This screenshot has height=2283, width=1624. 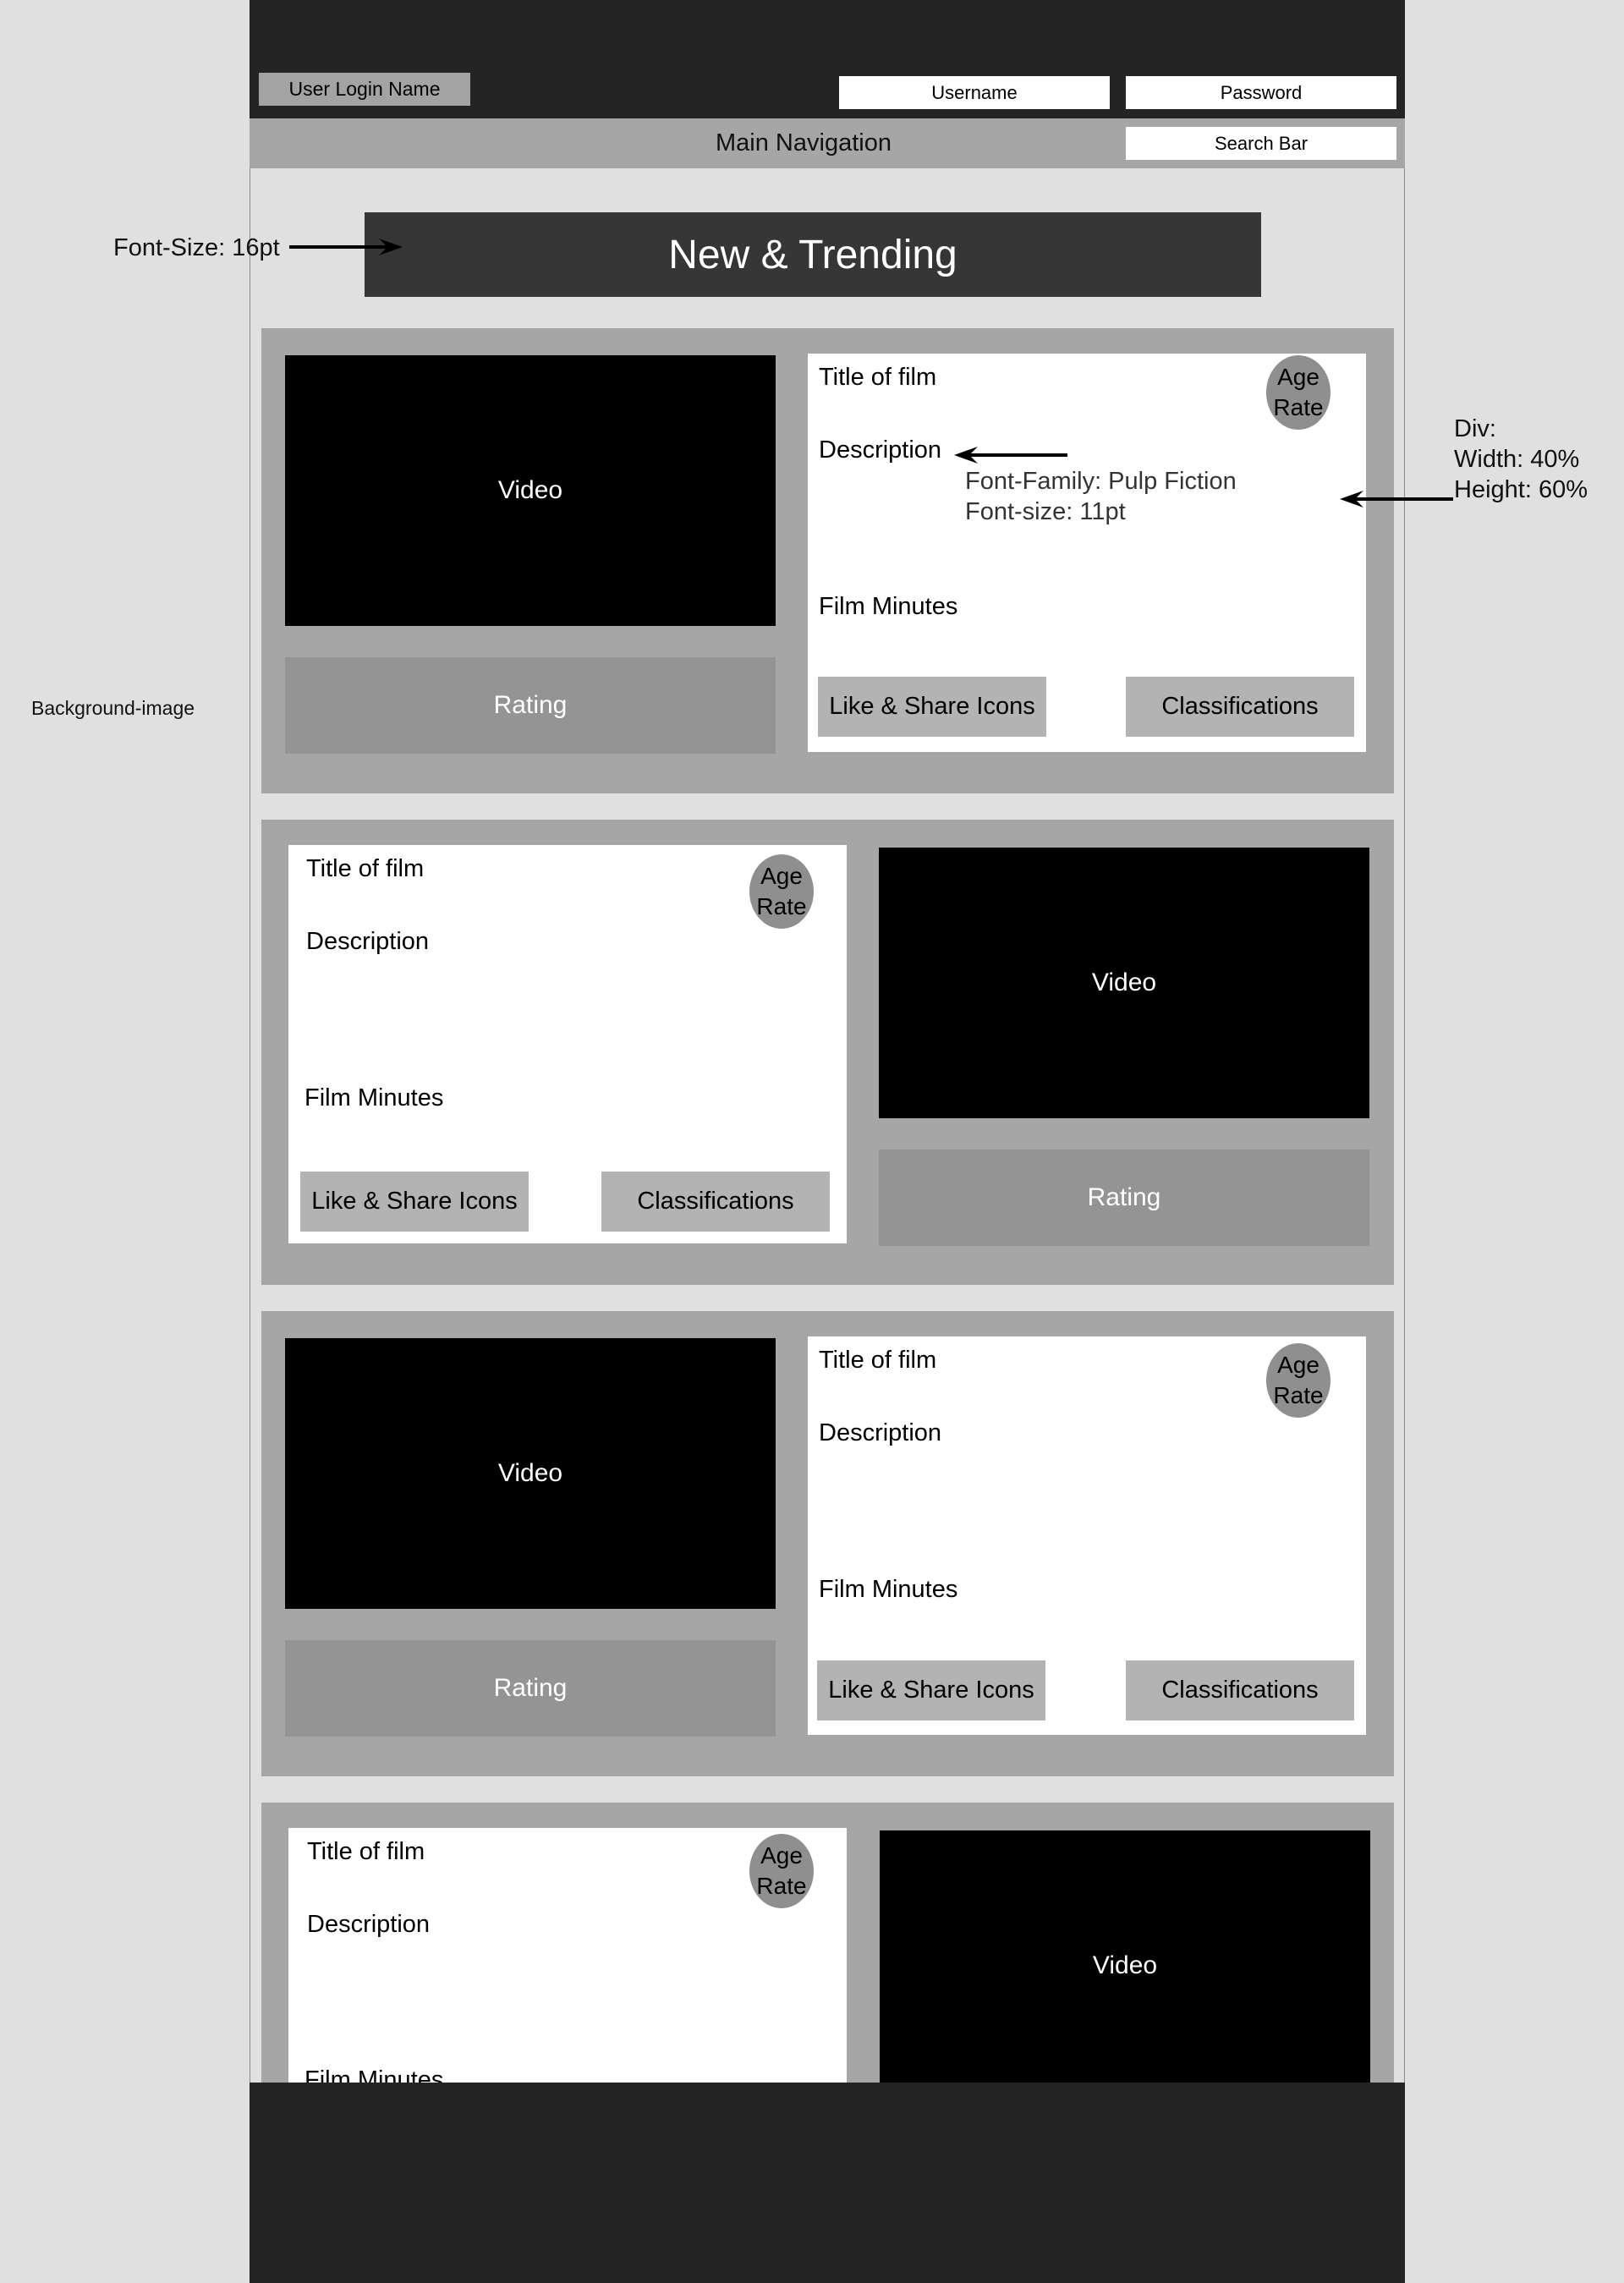 I want to click on user-login-name: User Login Name, so click(x=364, y=89).